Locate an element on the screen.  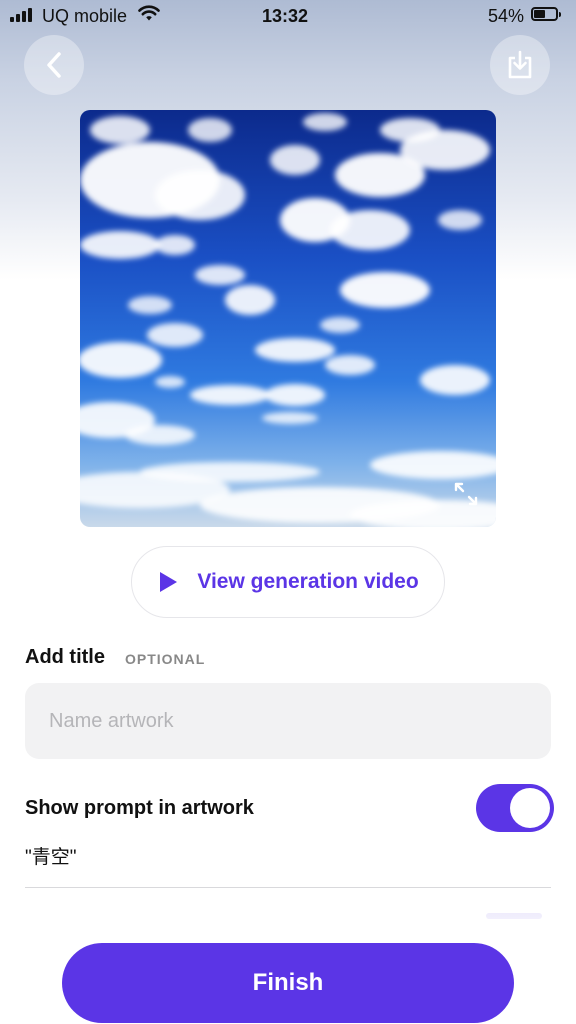
finish-button: Finish is located at coordinates (288, 983).